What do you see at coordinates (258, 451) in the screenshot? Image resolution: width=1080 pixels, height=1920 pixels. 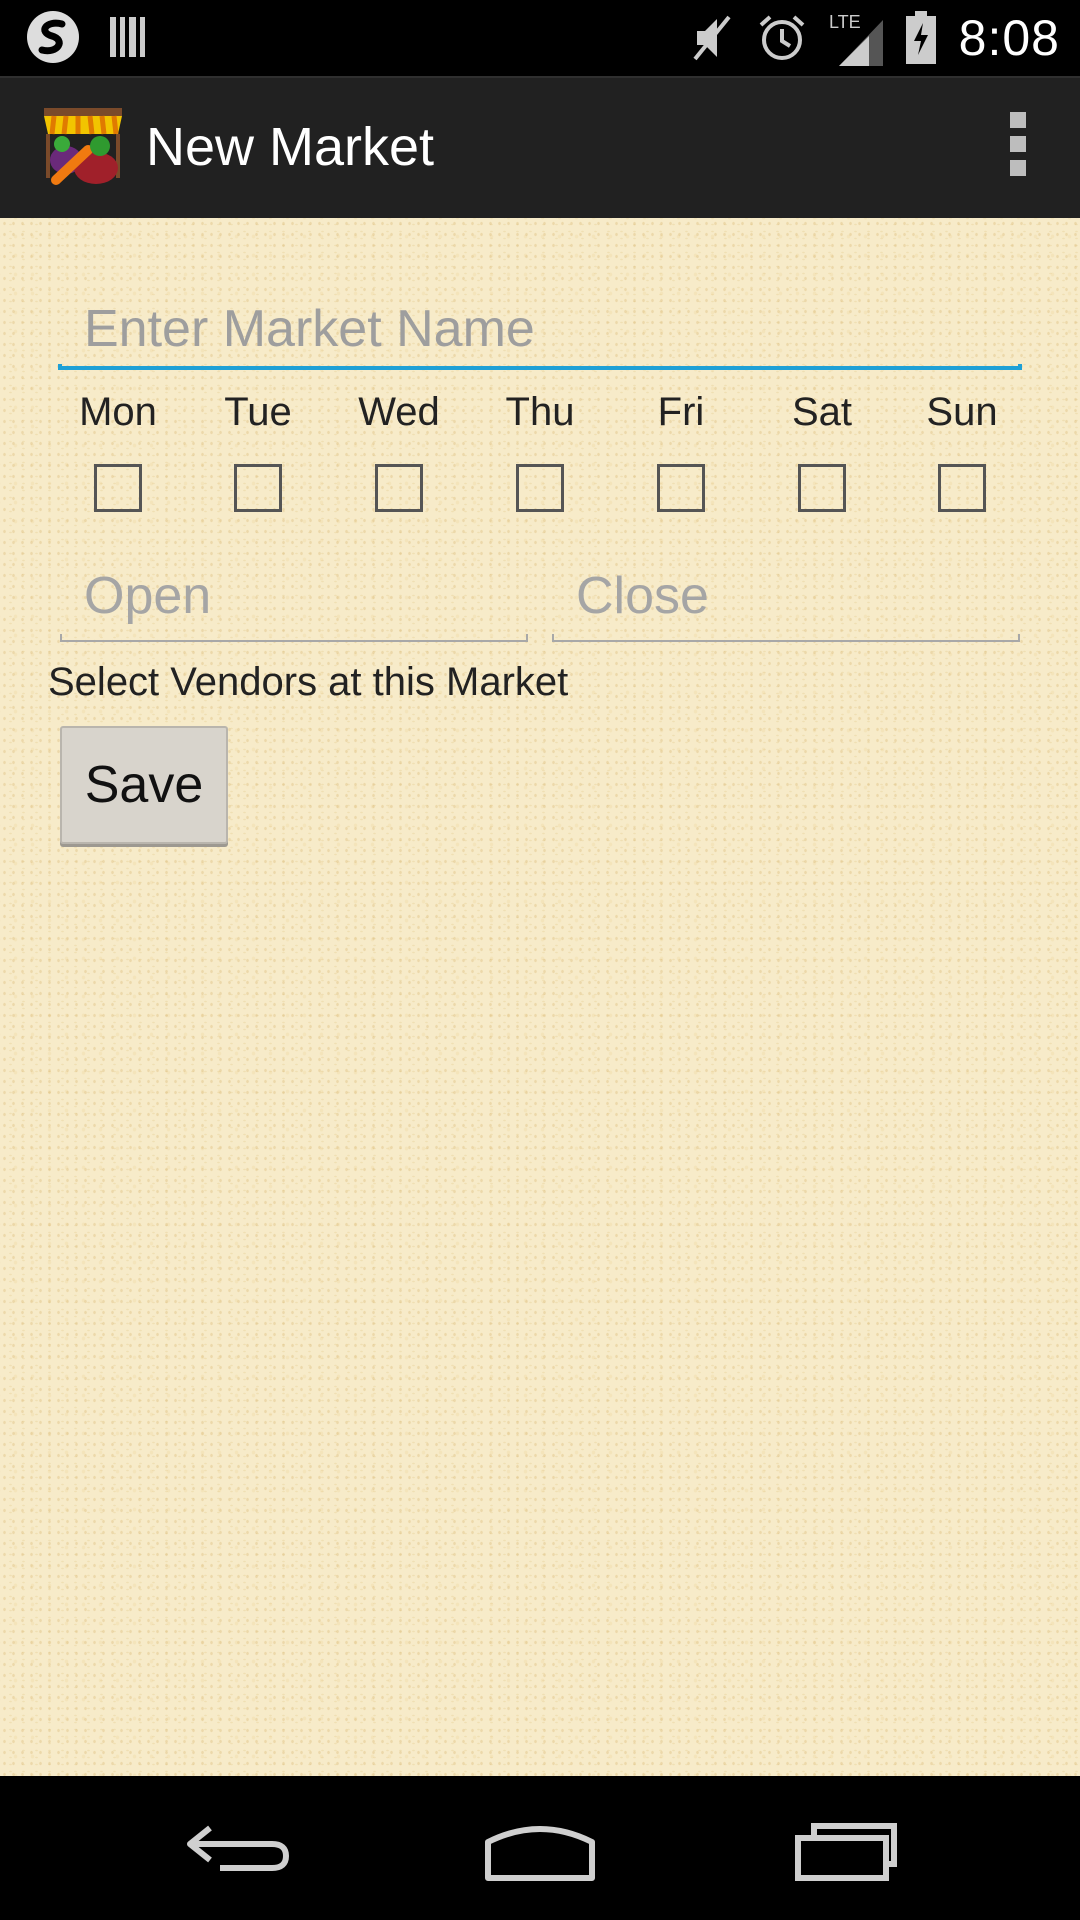 I see `day-tue: Tue` at bounding box center [258, 451].